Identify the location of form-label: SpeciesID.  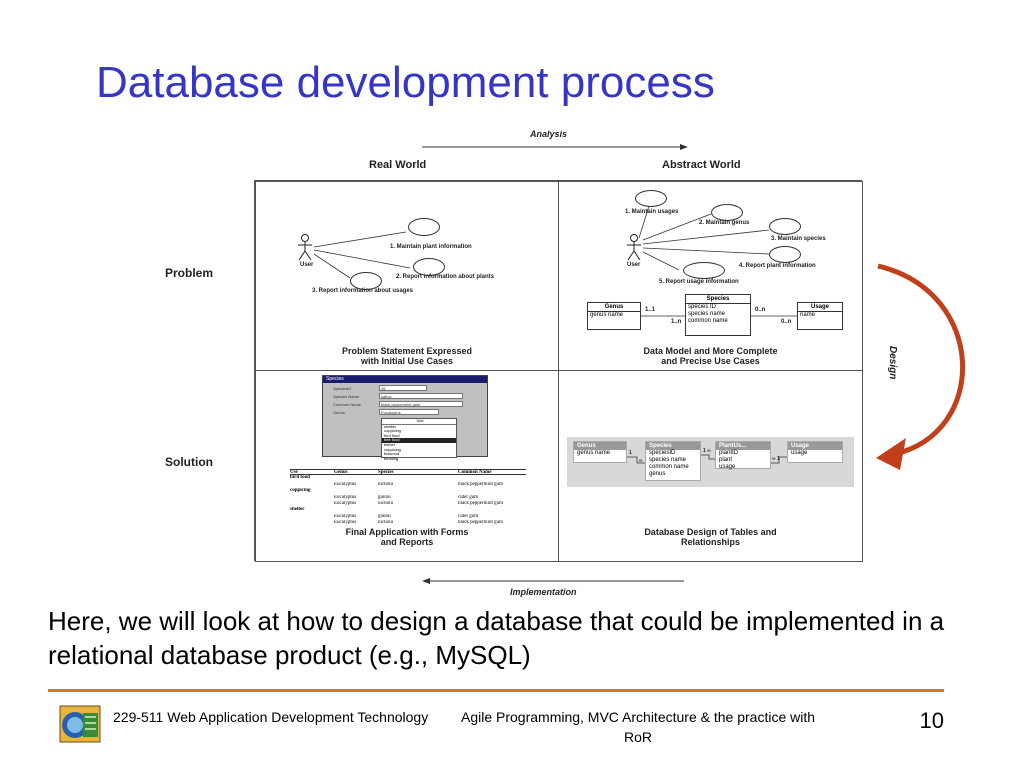
(342, 388).